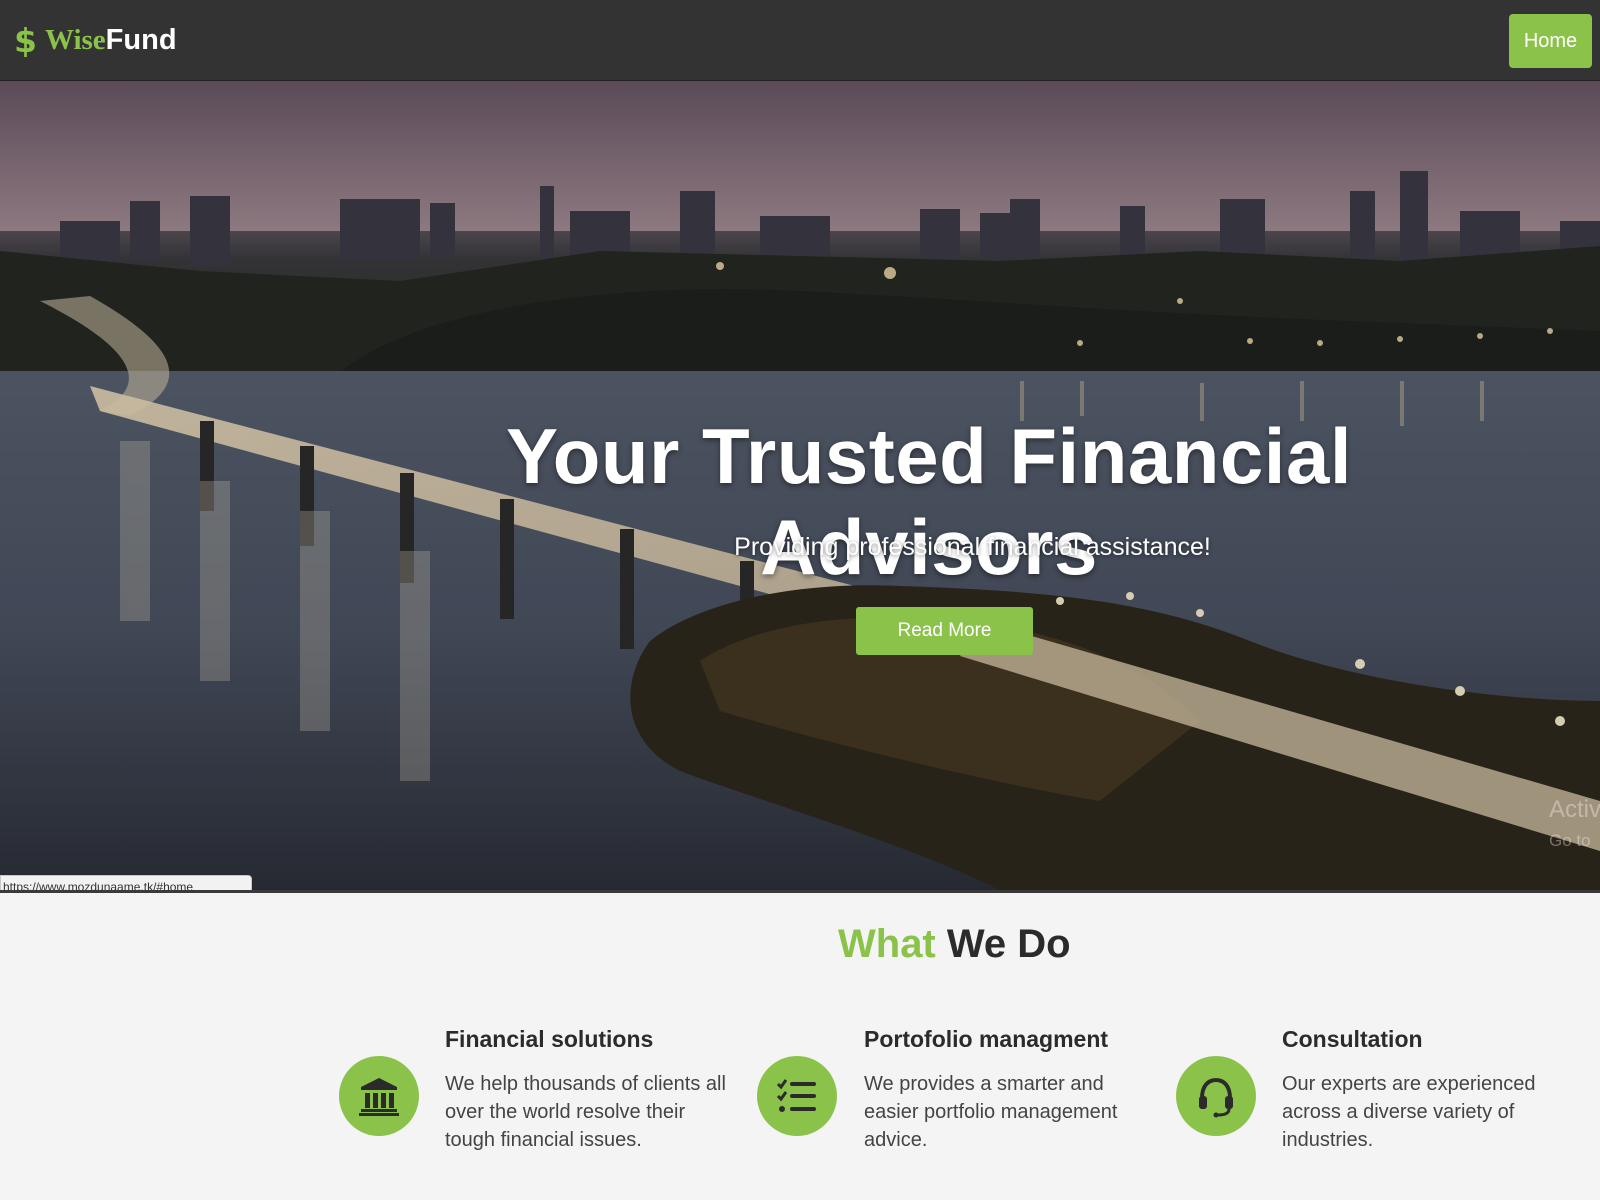 The image size is (1600, 1200). I want to click on service-title-consultation: Consultation, so click(1352, 1039).